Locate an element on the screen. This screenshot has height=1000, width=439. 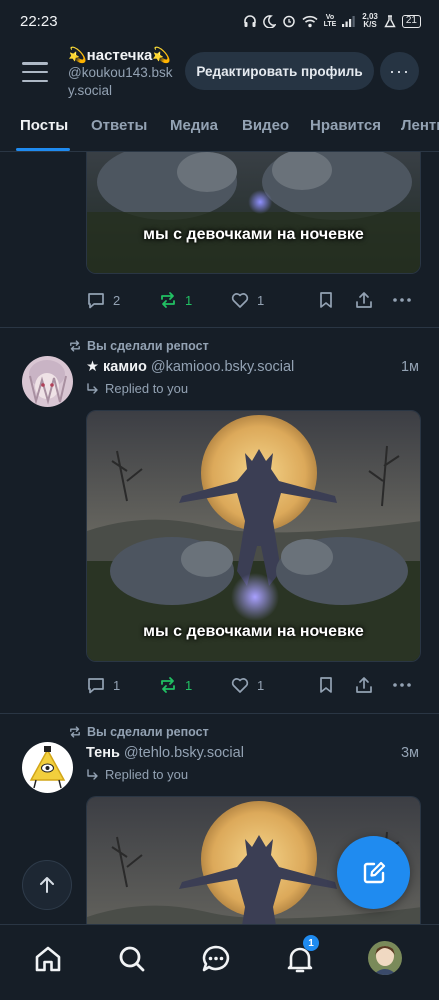
flask-icon is located at coordinates (390, 21).